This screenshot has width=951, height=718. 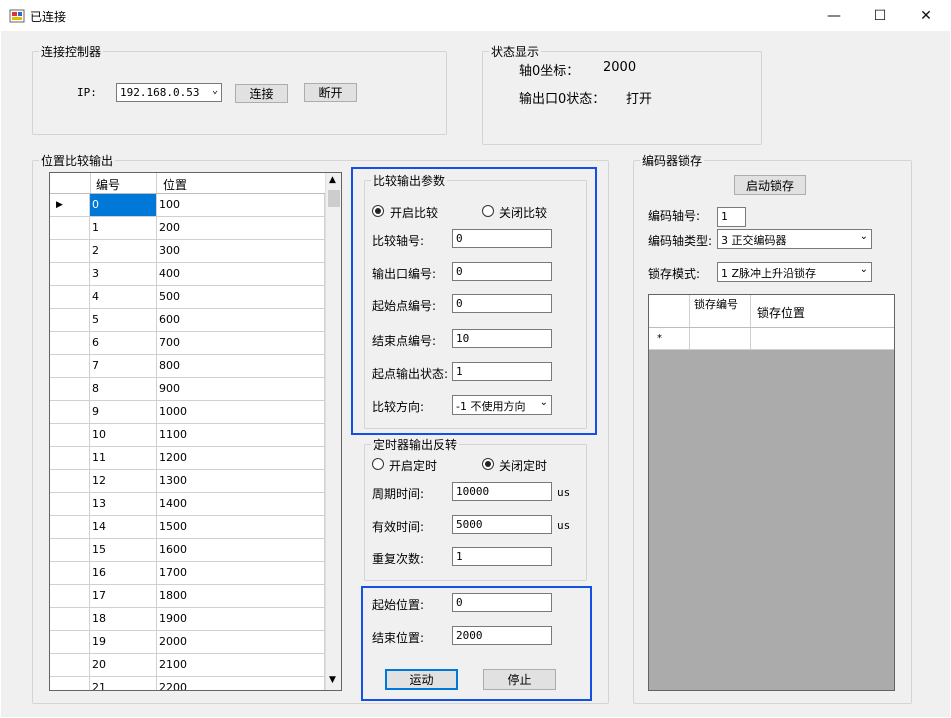 What do you see at coordinates (378, 464) in the screenshot?
I see `enable-timer-radio` at bounding box center [378, 464].